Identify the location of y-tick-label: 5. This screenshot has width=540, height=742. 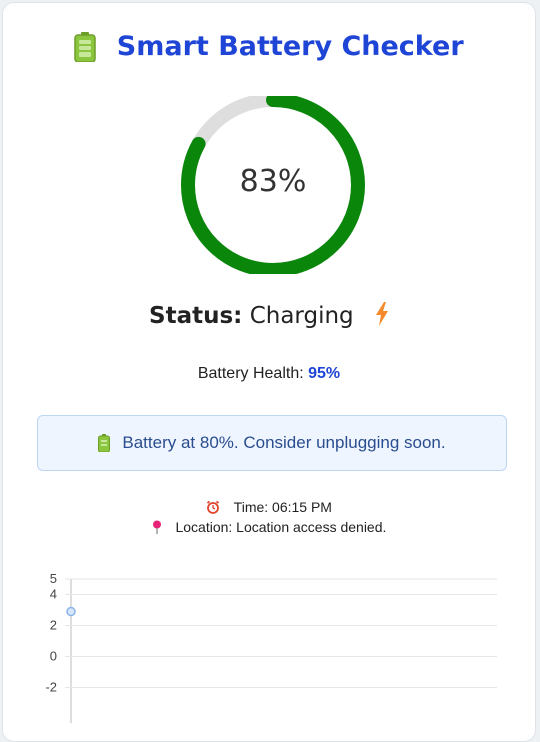
(53, 578).